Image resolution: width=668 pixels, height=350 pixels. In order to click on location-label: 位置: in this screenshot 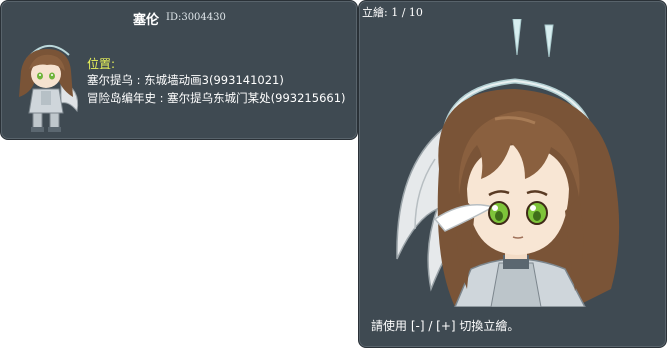, I will do `click(101, 64)`.